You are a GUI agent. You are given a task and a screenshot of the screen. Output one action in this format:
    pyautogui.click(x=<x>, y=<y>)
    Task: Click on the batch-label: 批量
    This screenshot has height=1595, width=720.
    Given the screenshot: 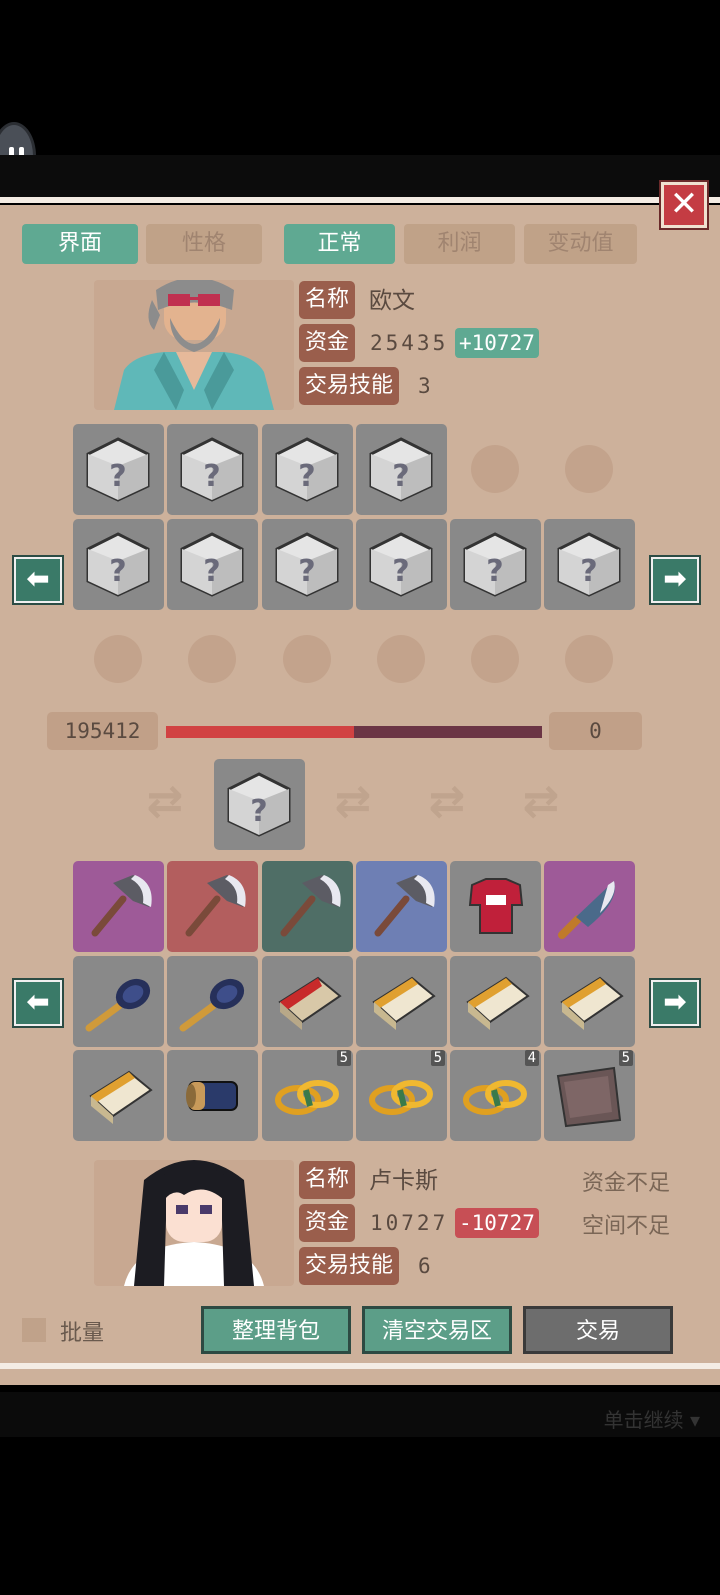 What is the action you would take?
    pyautogui.click(x=82, y=1333)
    